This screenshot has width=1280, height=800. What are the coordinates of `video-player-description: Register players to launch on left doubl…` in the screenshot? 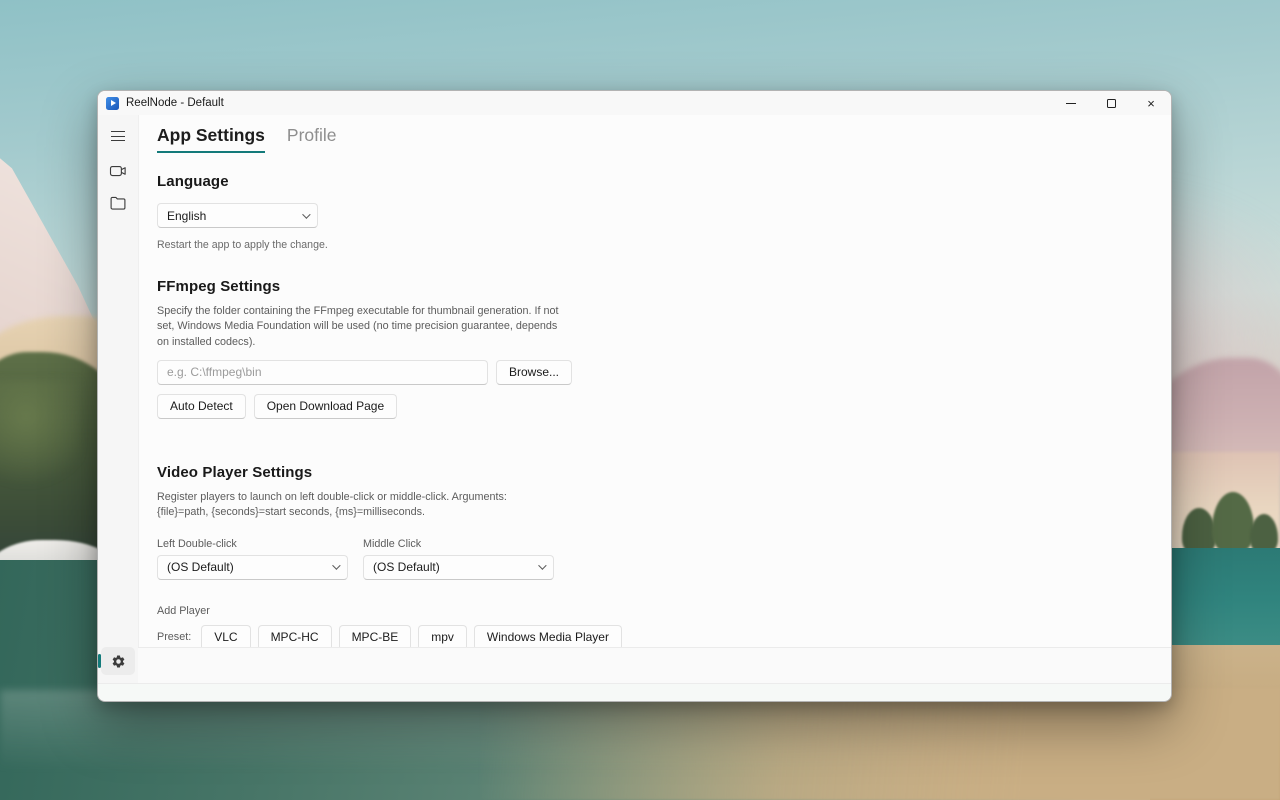 It's located at (332, 504).